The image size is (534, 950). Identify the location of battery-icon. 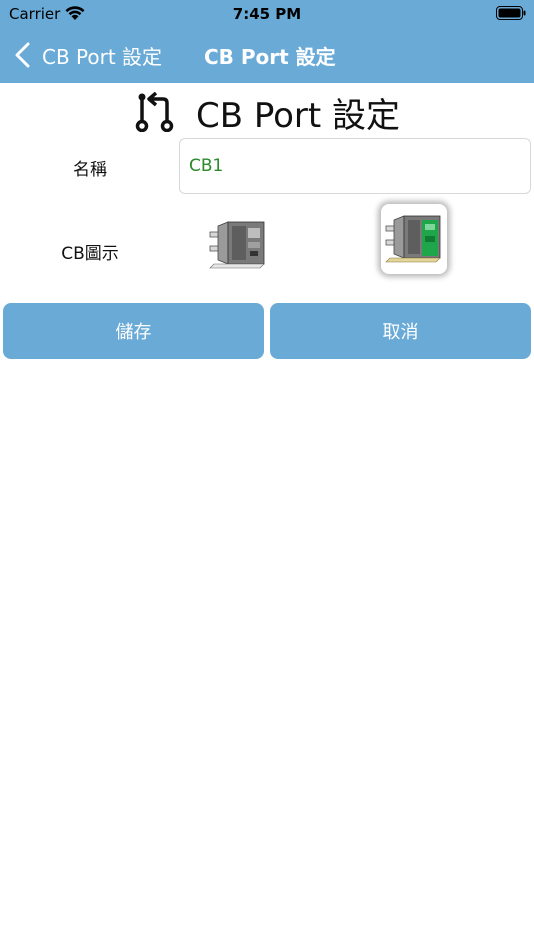
(511, 13).